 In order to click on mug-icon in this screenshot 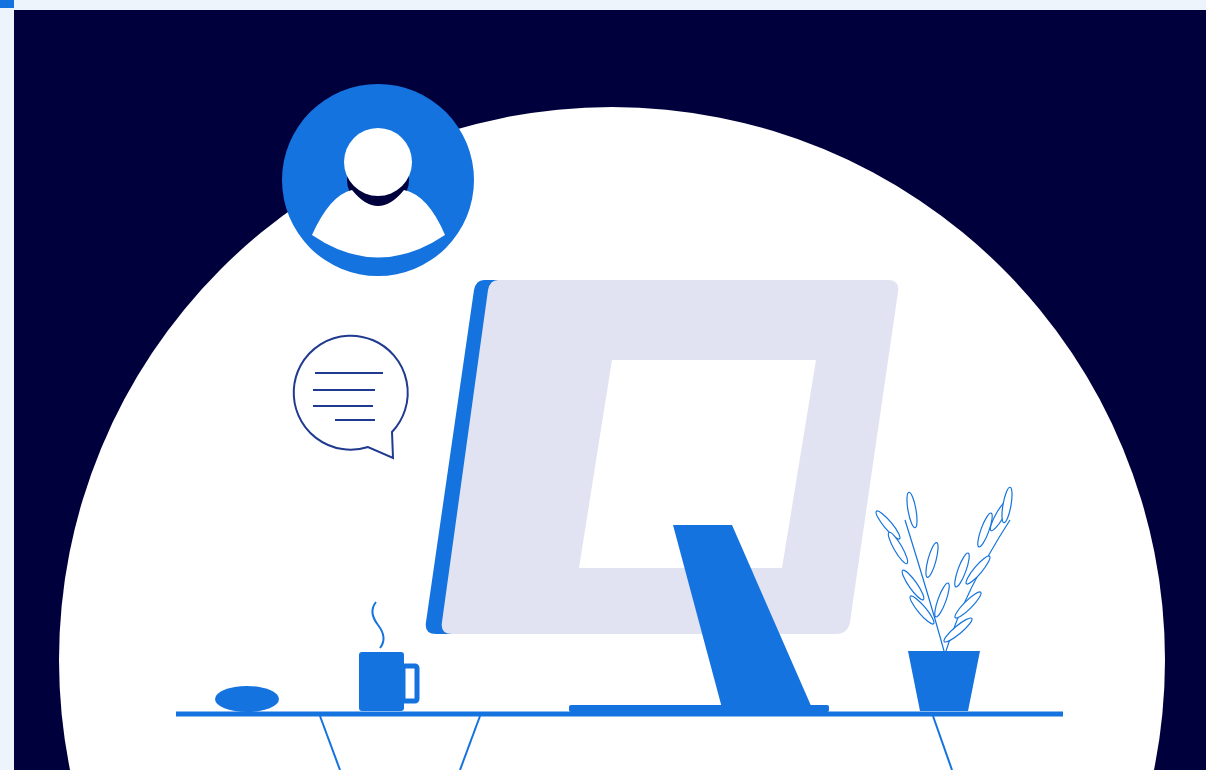, I will do `click(389, 656)`.